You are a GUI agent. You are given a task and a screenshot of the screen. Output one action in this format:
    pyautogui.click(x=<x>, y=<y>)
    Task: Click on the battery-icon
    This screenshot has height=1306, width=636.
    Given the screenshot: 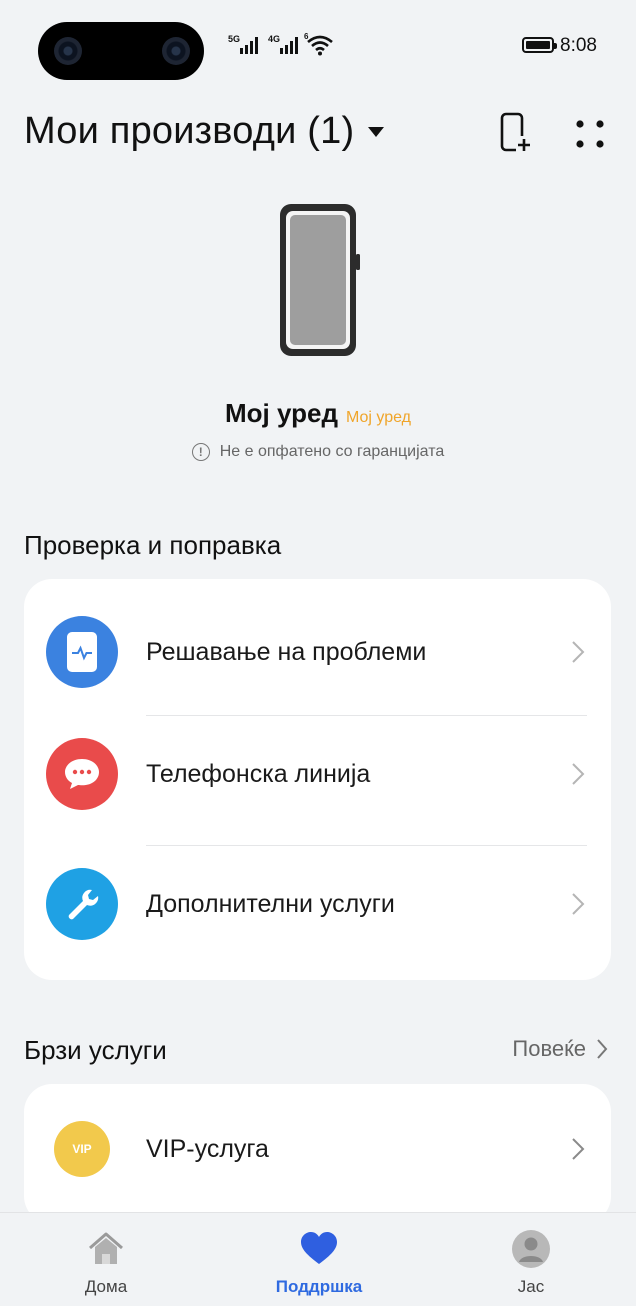 What is the action you would take?
    pyautogui.click(x=539, y=45)
    